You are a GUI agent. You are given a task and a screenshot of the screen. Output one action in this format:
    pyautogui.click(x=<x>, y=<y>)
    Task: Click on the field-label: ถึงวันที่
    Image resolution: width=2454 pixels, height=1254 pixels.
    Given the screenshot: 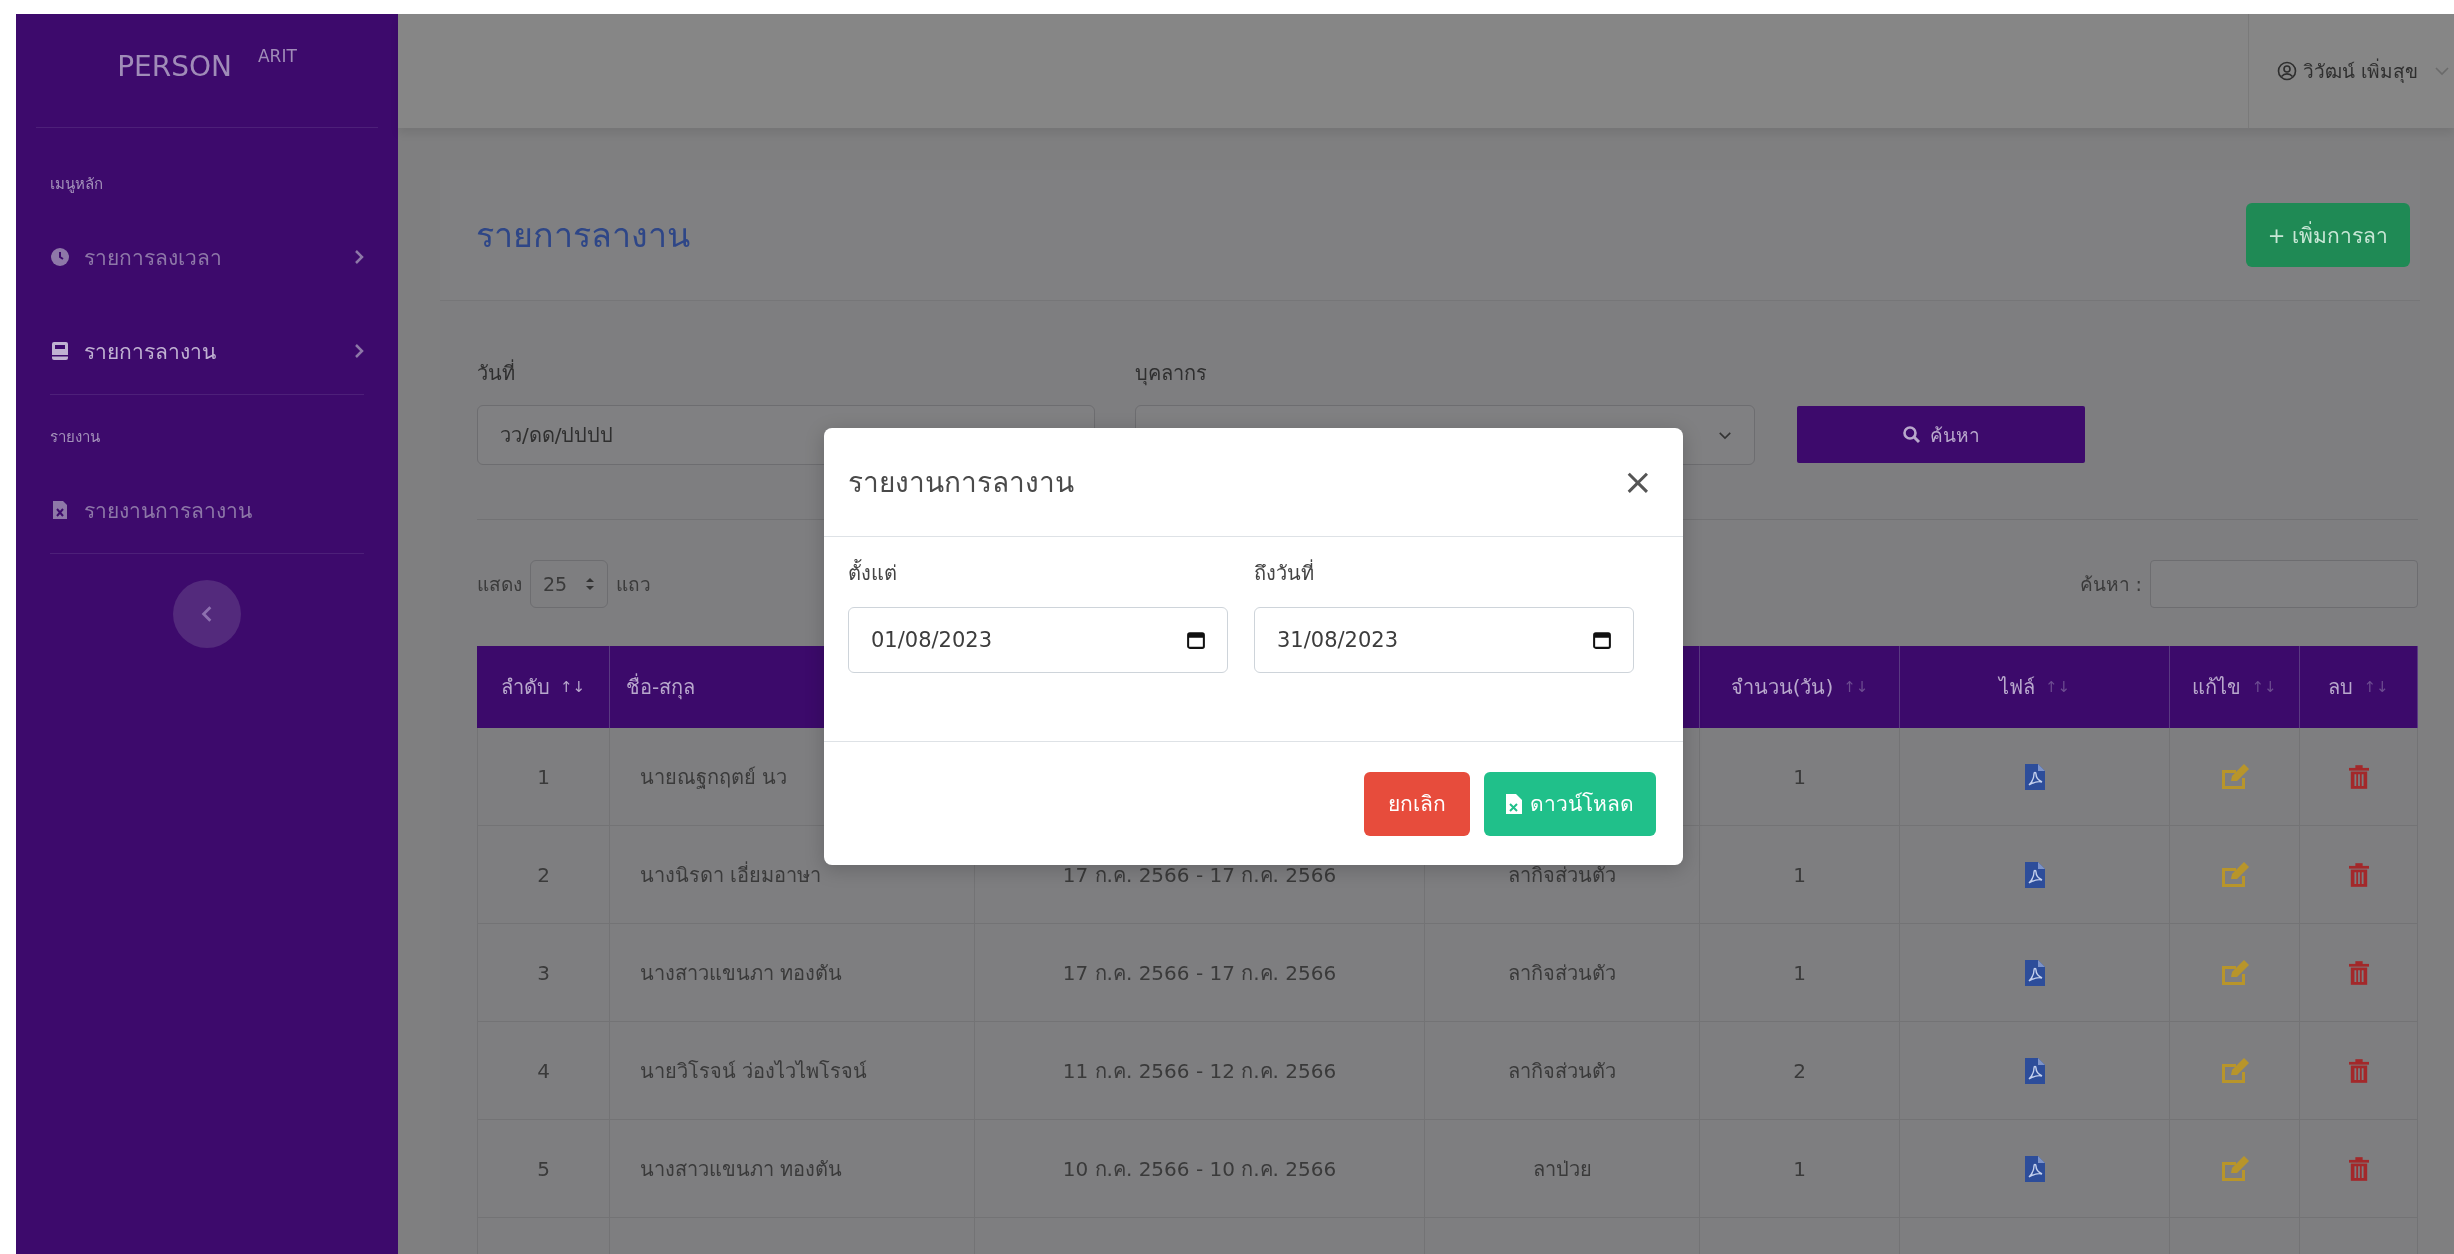 What is the action you would take?
    pyautogui.click(x=1284, y=572)
    